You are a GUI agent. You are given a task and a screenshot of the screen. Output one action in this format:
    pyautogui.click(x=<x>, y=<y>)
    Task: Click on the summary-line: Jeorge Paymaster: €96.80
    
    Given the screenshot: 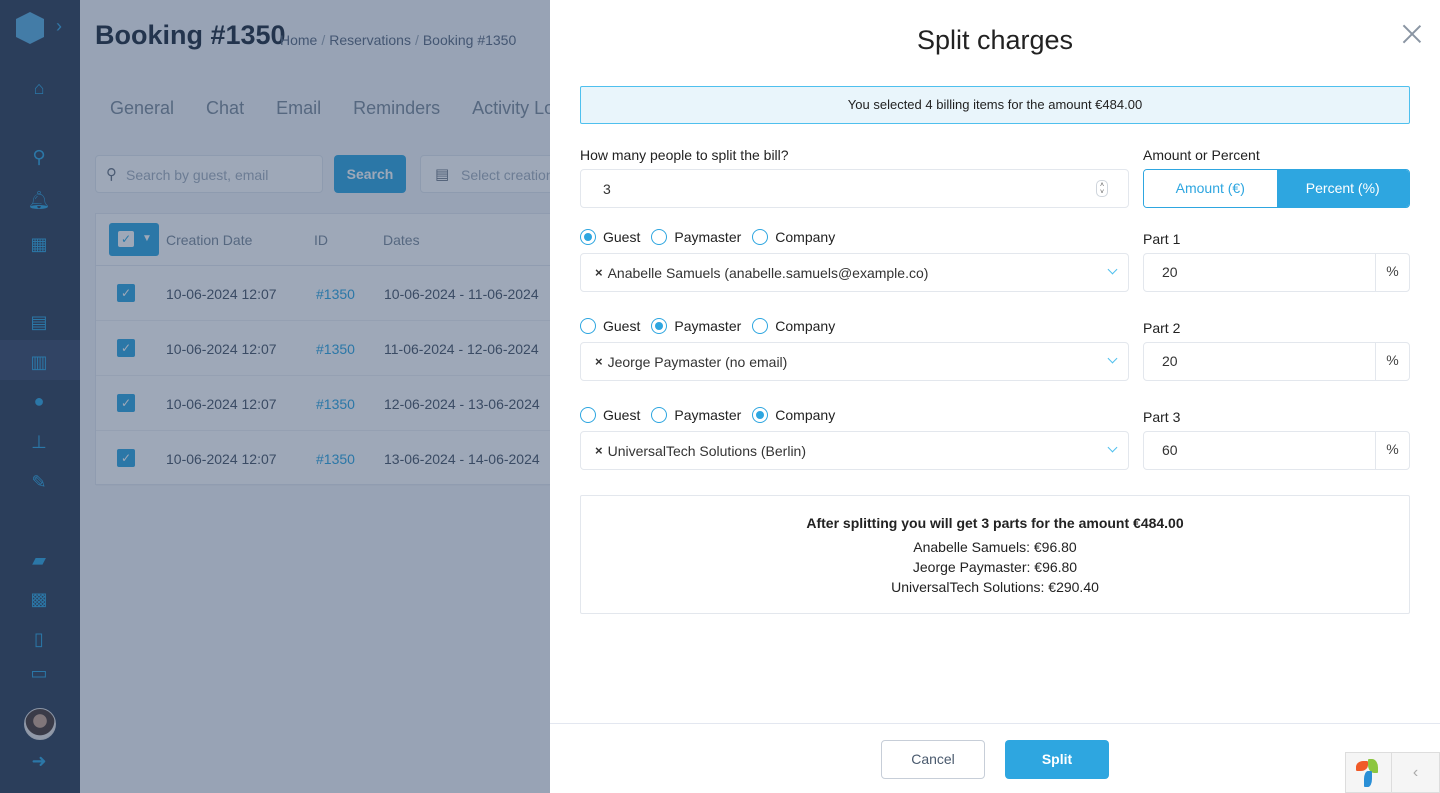 What is the action you would take?
    pyautogui.click(x=995, y=567)
    